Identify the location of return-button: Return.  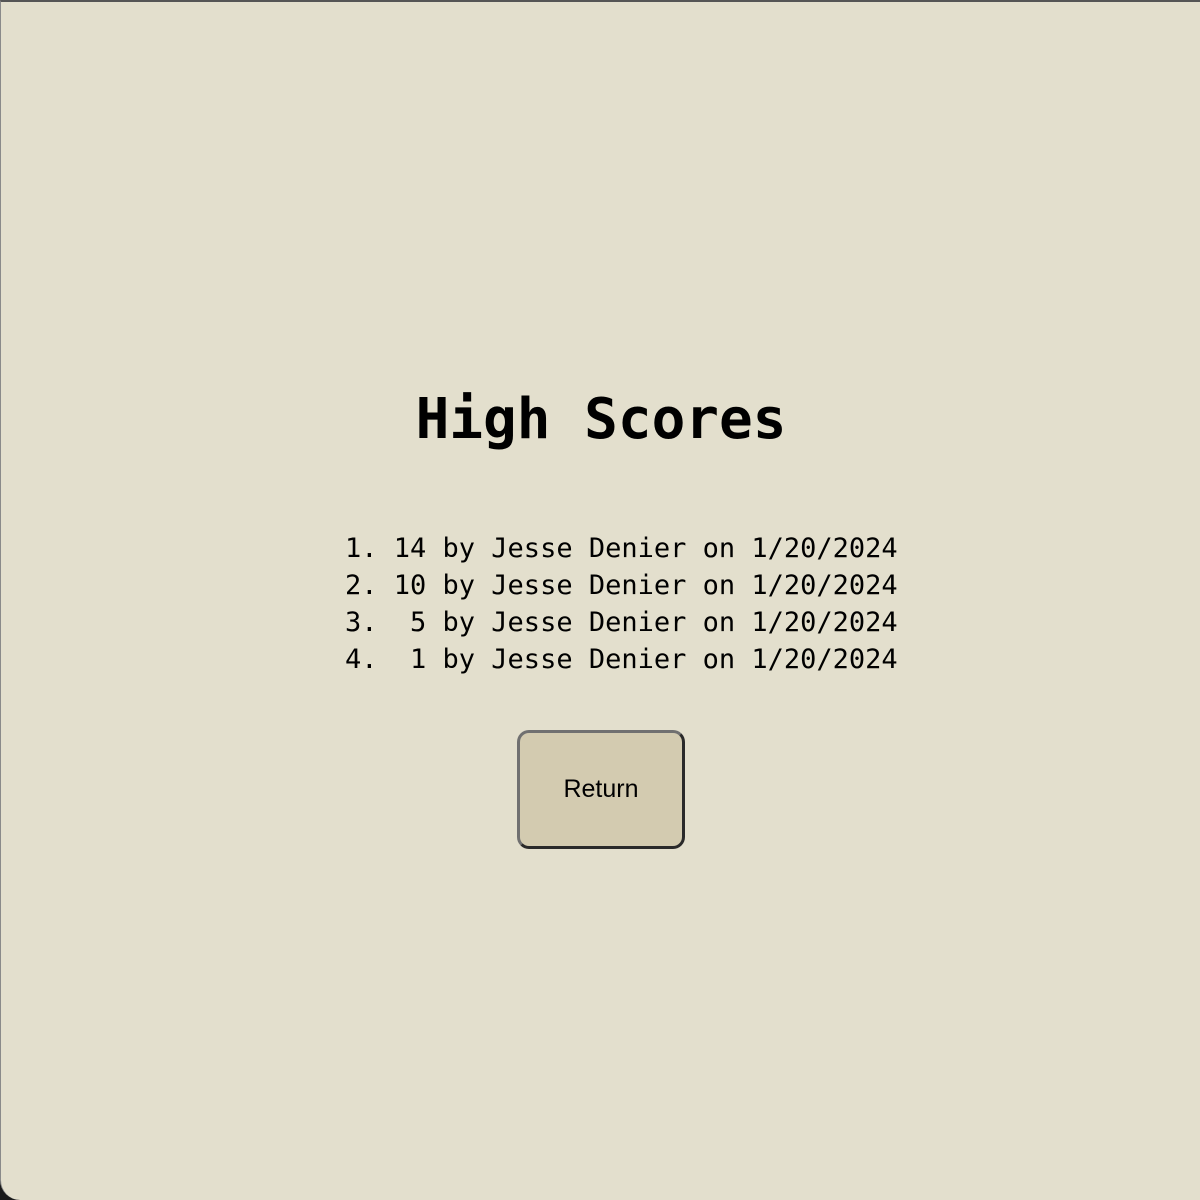
(601, 789).